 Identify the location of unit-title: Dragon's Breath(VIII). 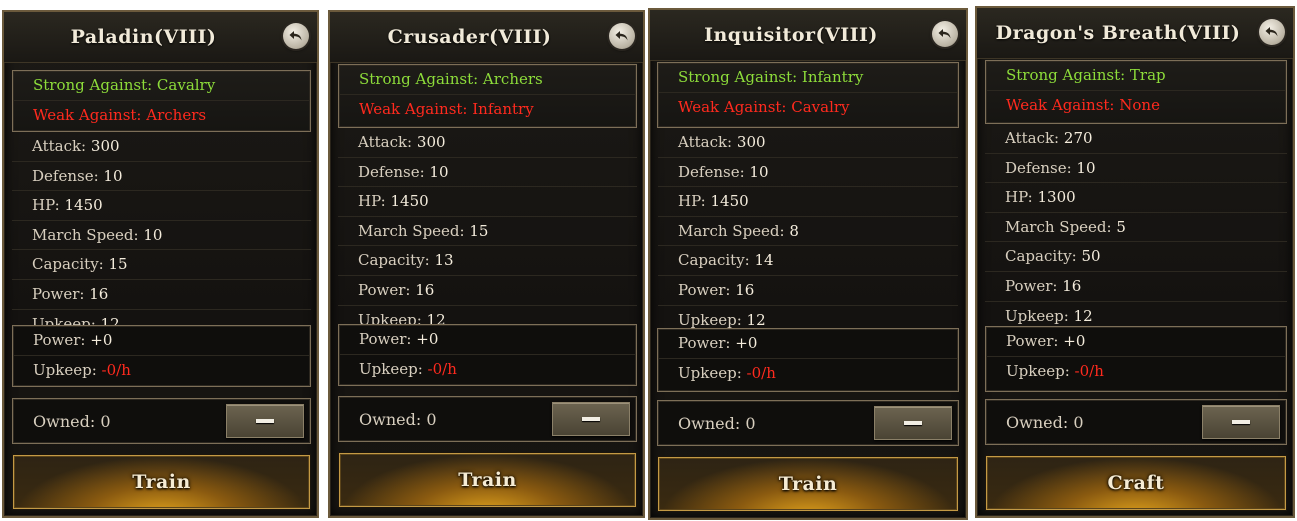
(1118, 33).